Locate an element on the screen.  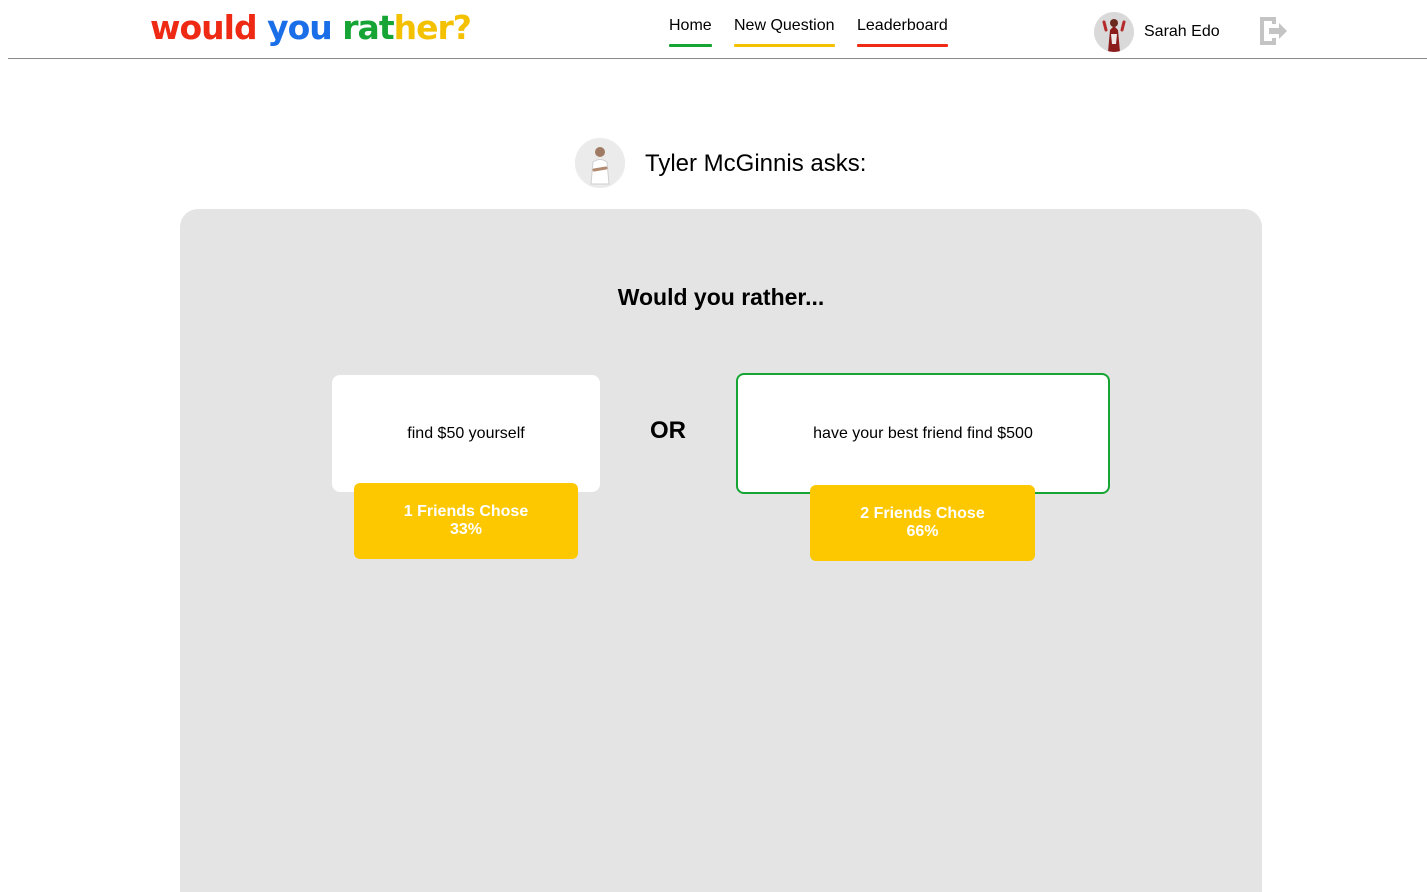
nav-new-question: New Question is located at coordinates (784, 31).